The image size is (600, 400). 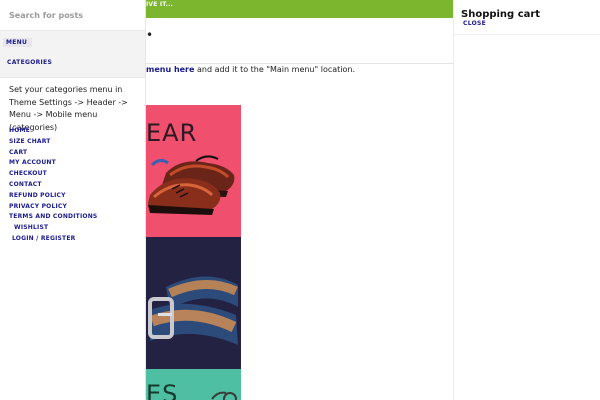 What do you see at coordinates (224, 395) in the screenshot?
I see `watch-image` at bounding box center [224, 395].